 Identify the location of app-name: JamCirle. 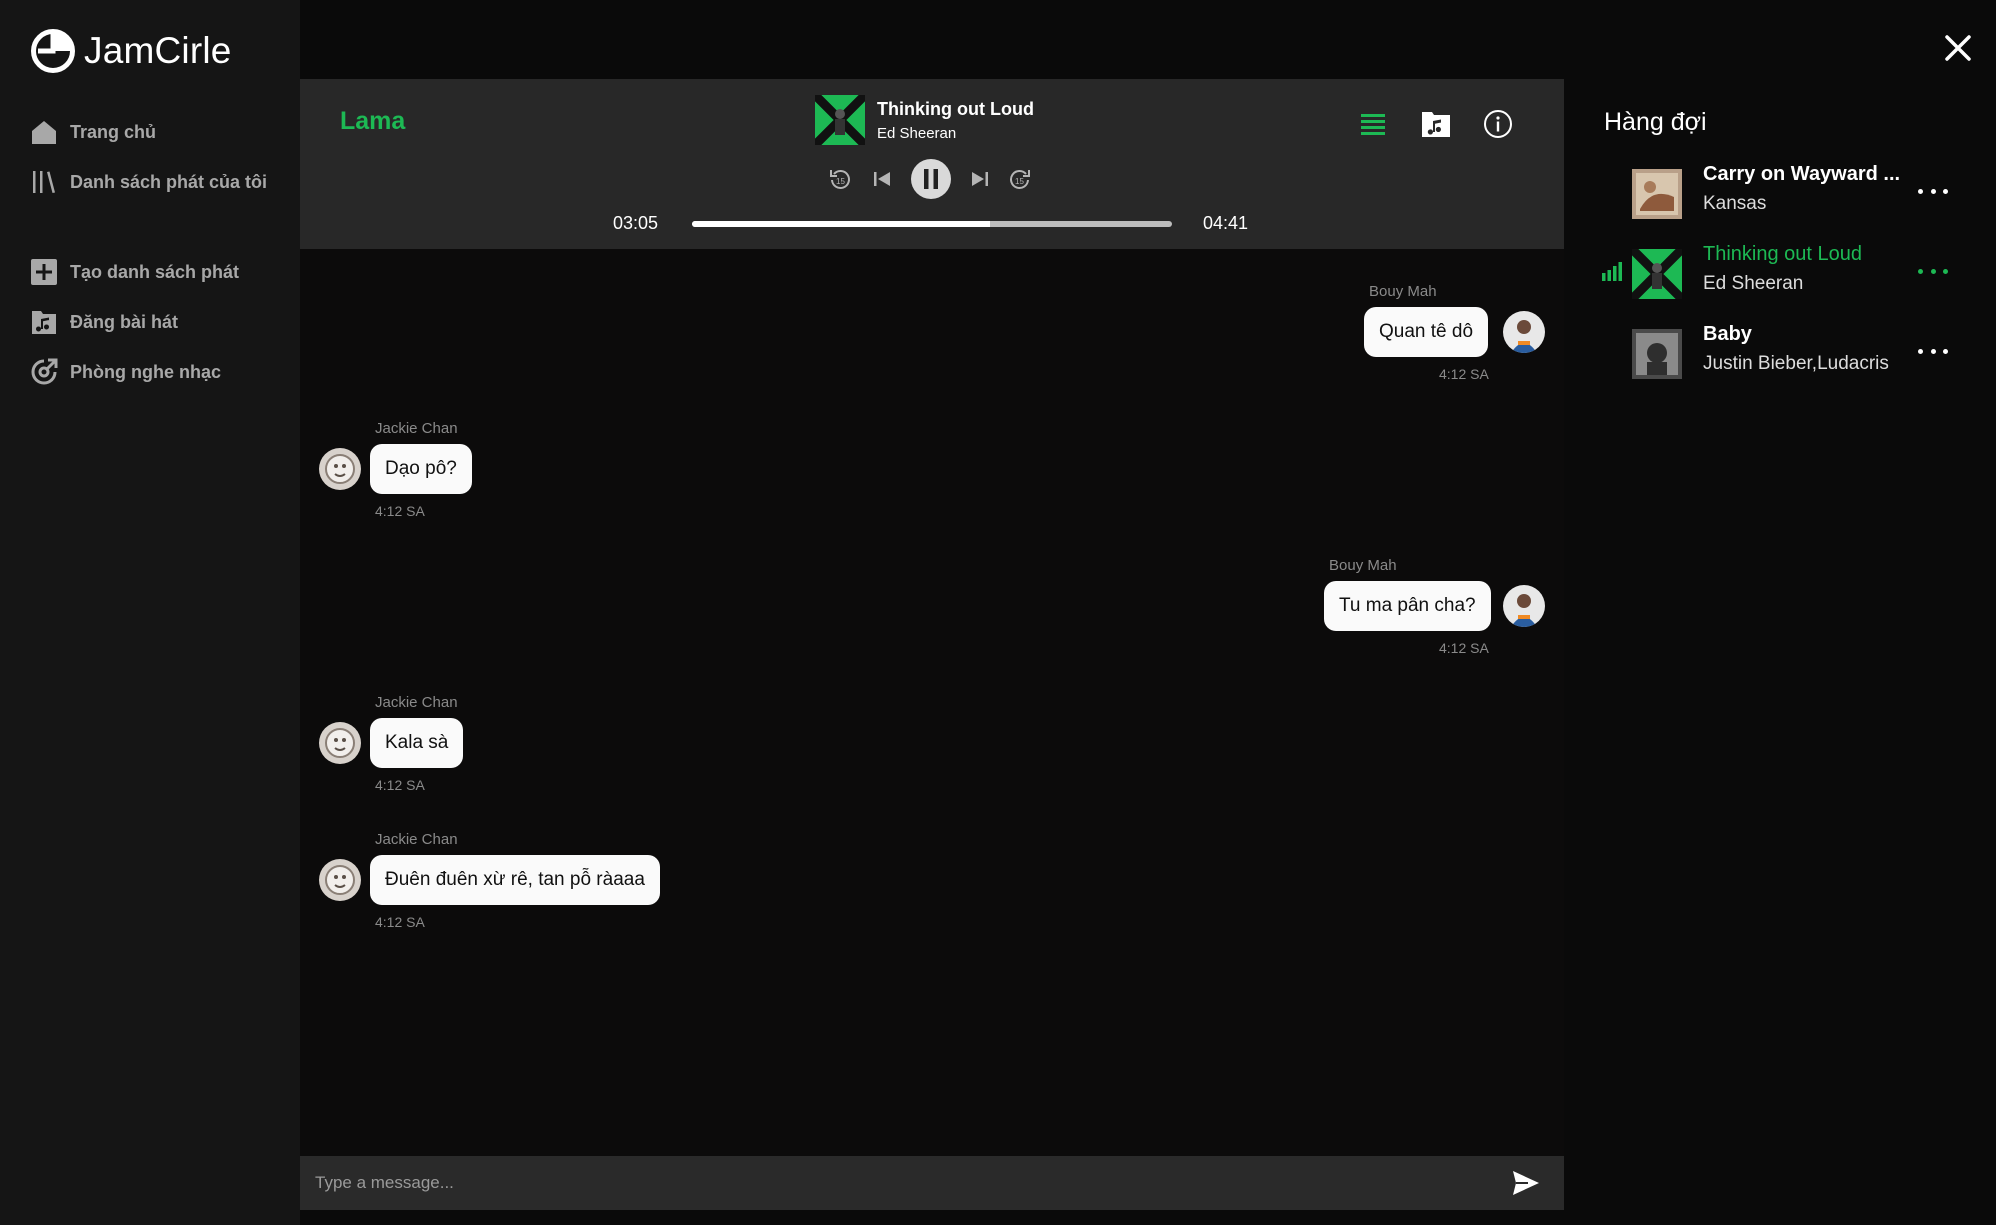
(158, 50).